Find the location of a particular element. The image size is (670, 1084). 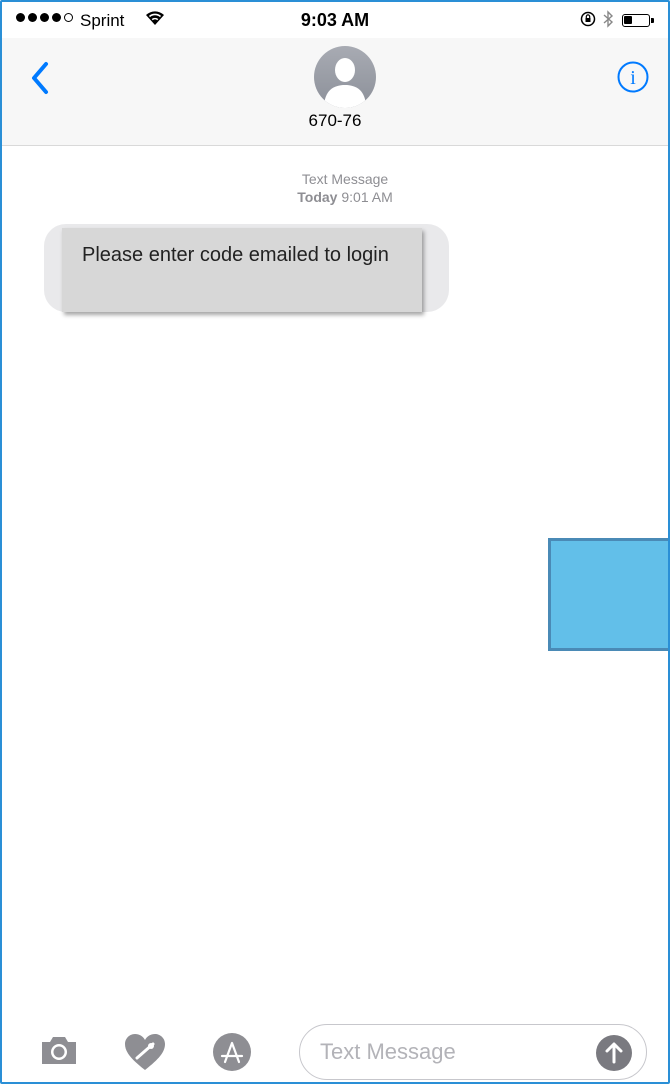

message-input is located at coordinates (455, 1052).